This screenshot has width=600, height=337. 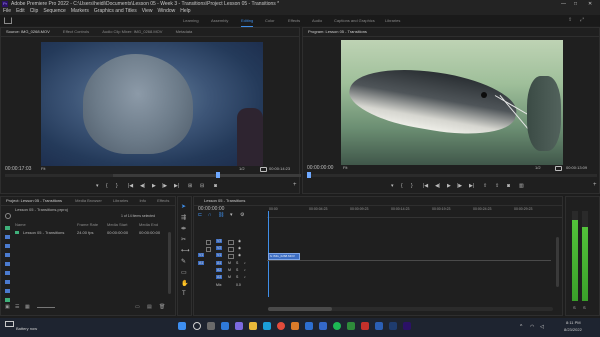 What do you see at coordinates (595, 185) in the screenshot?
I see `program-add-button-icon: +` at bounding box center [595, 185].